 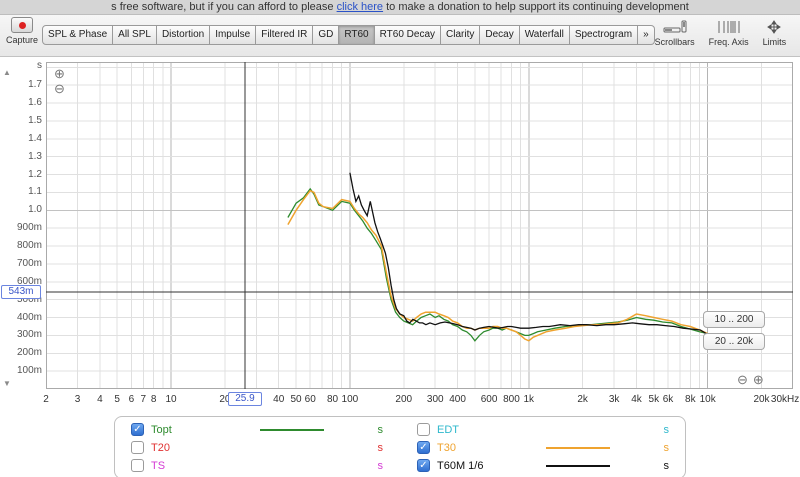 I want to click on x-tick-label: 4k, so click(x=636, y=399).